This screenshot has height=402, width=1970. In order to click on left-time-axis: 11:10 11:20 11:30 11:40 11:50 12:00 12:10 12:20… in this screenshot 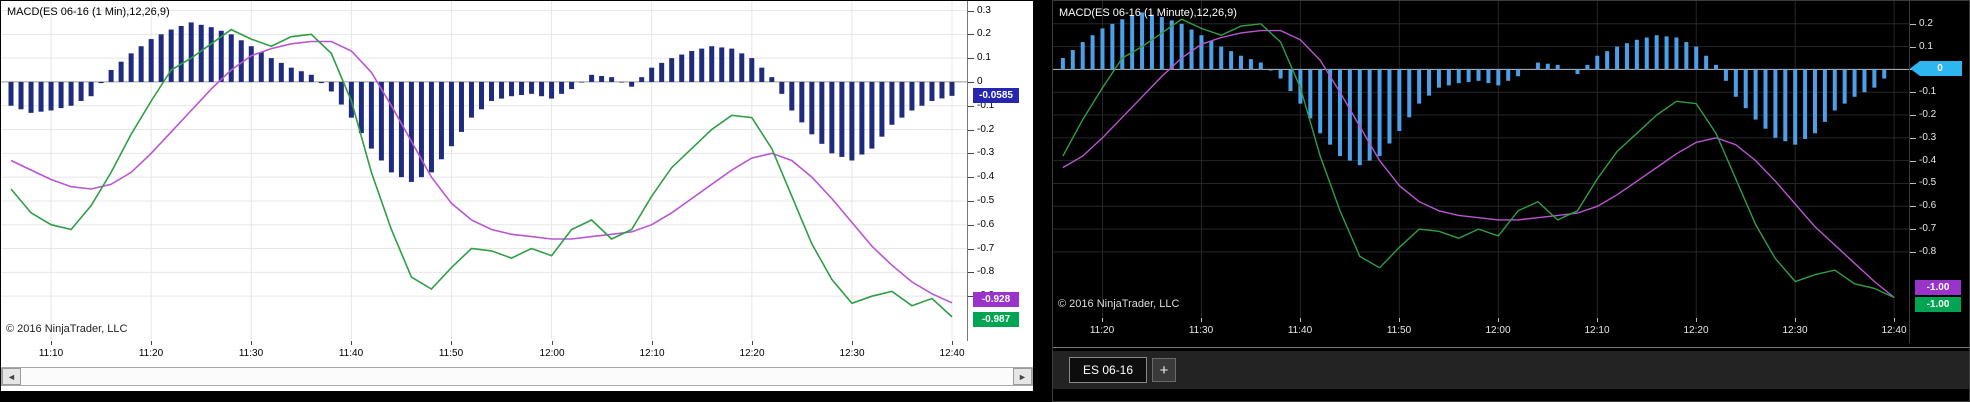, I will do `click(484, 353)`.